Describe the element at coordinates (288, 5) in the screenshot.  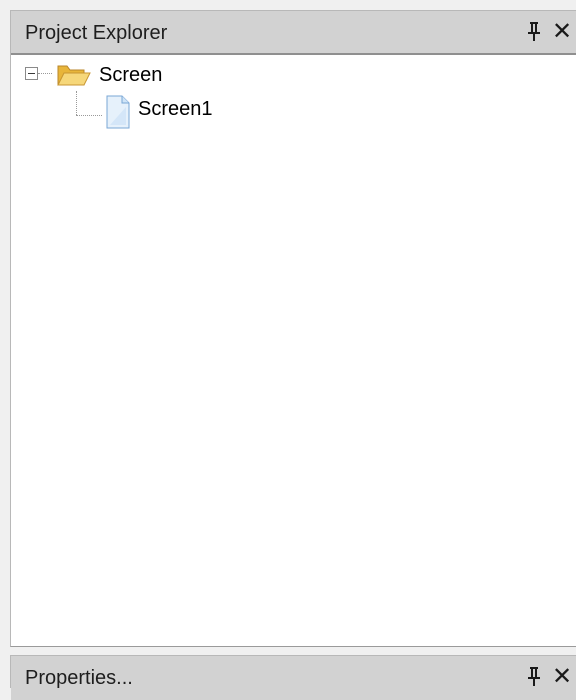
I see `window-top-strip` at that location.